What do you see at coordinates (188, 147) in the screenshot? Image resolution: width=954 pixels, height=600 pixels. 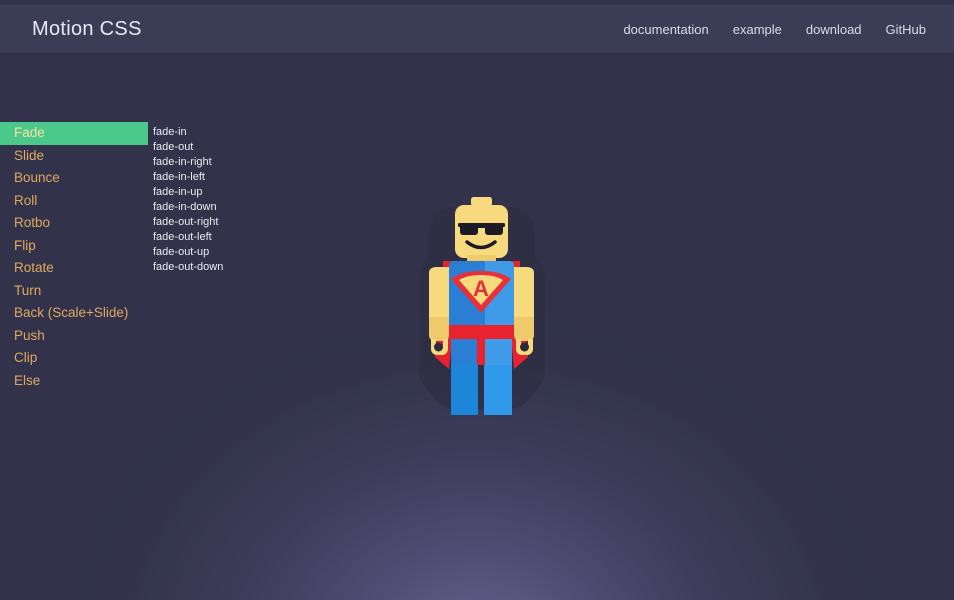 I see `animation-item-fade-out: fade-out` at bounding box center [188, 147].